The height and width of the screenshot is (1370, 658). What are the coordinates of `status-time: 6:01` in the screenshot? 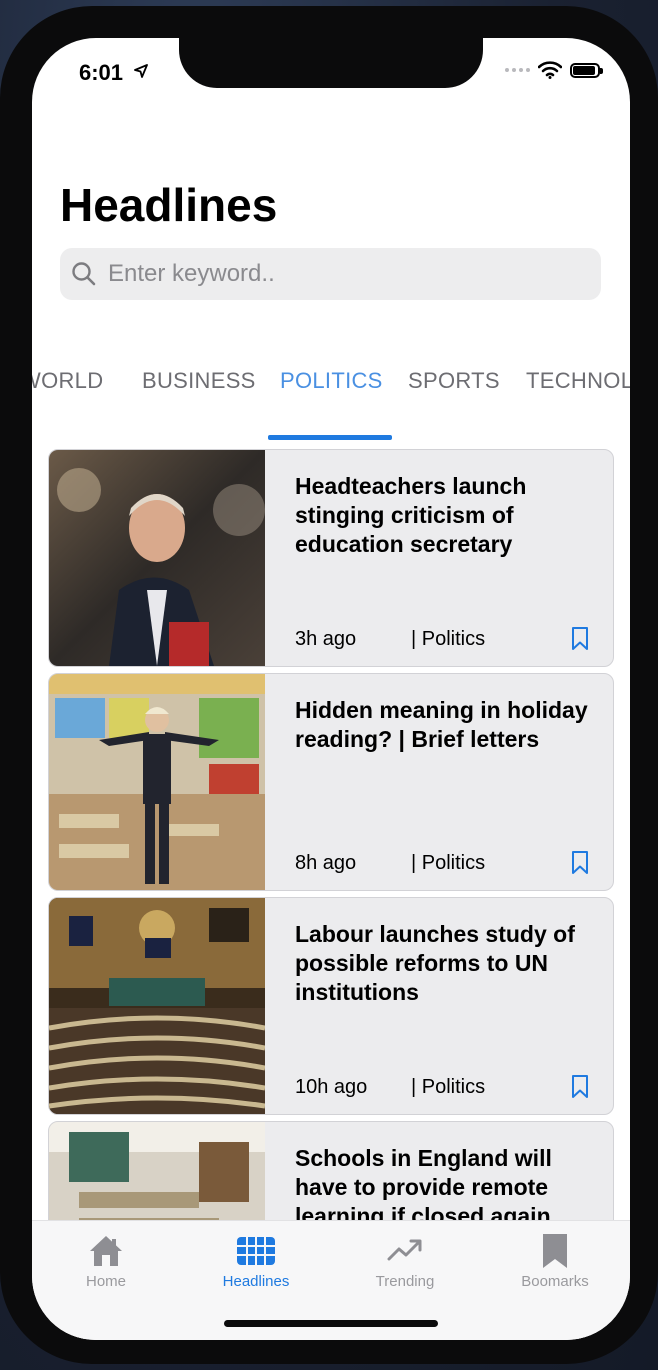 It's located at (101, 72).